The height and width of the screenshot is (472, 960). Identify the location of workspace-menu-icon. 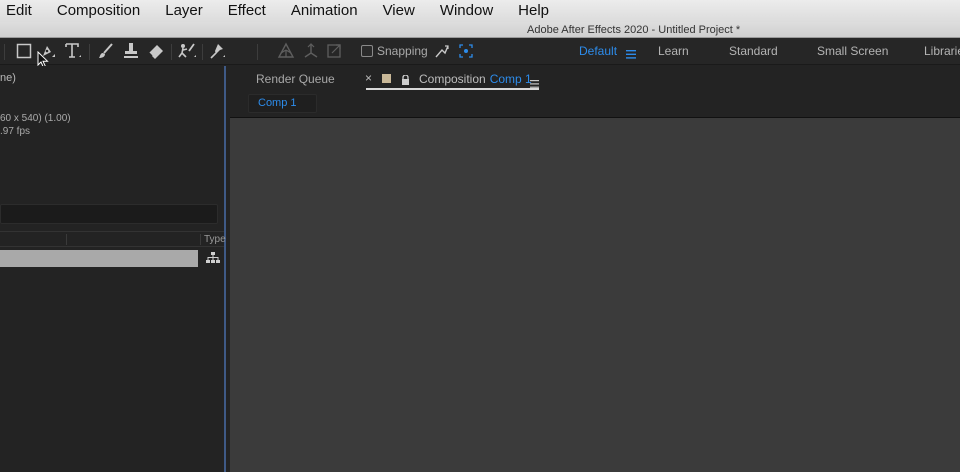
(631, 55).